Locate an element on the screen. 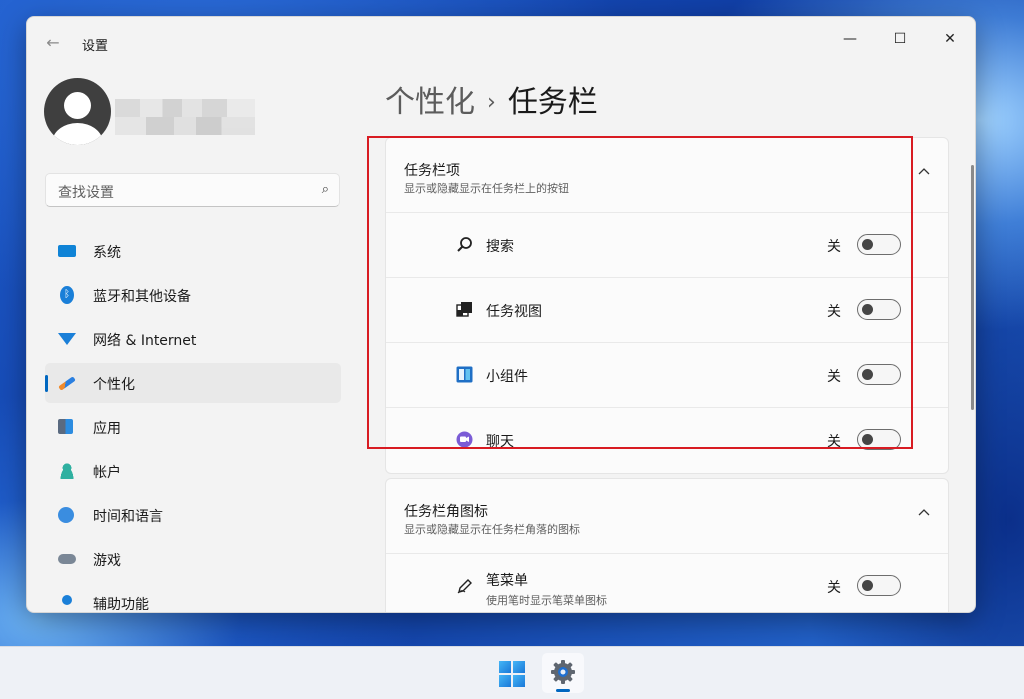 The height and width of the screenshot is (699, 1024). widgets-toggle is located at coordinates (879, 374).